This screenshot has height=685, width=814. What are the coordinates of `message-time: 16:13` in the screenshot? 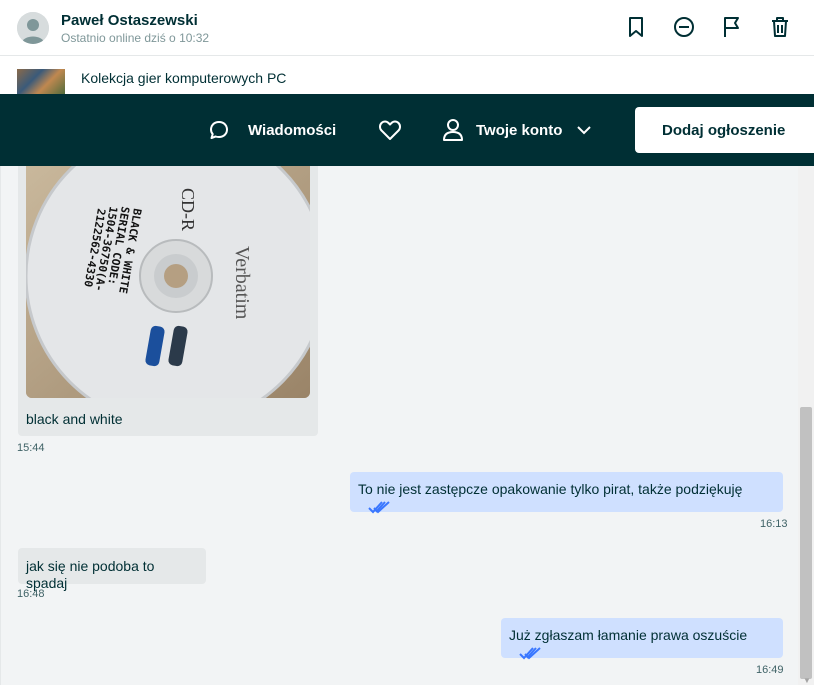 It's located at (774, 524).